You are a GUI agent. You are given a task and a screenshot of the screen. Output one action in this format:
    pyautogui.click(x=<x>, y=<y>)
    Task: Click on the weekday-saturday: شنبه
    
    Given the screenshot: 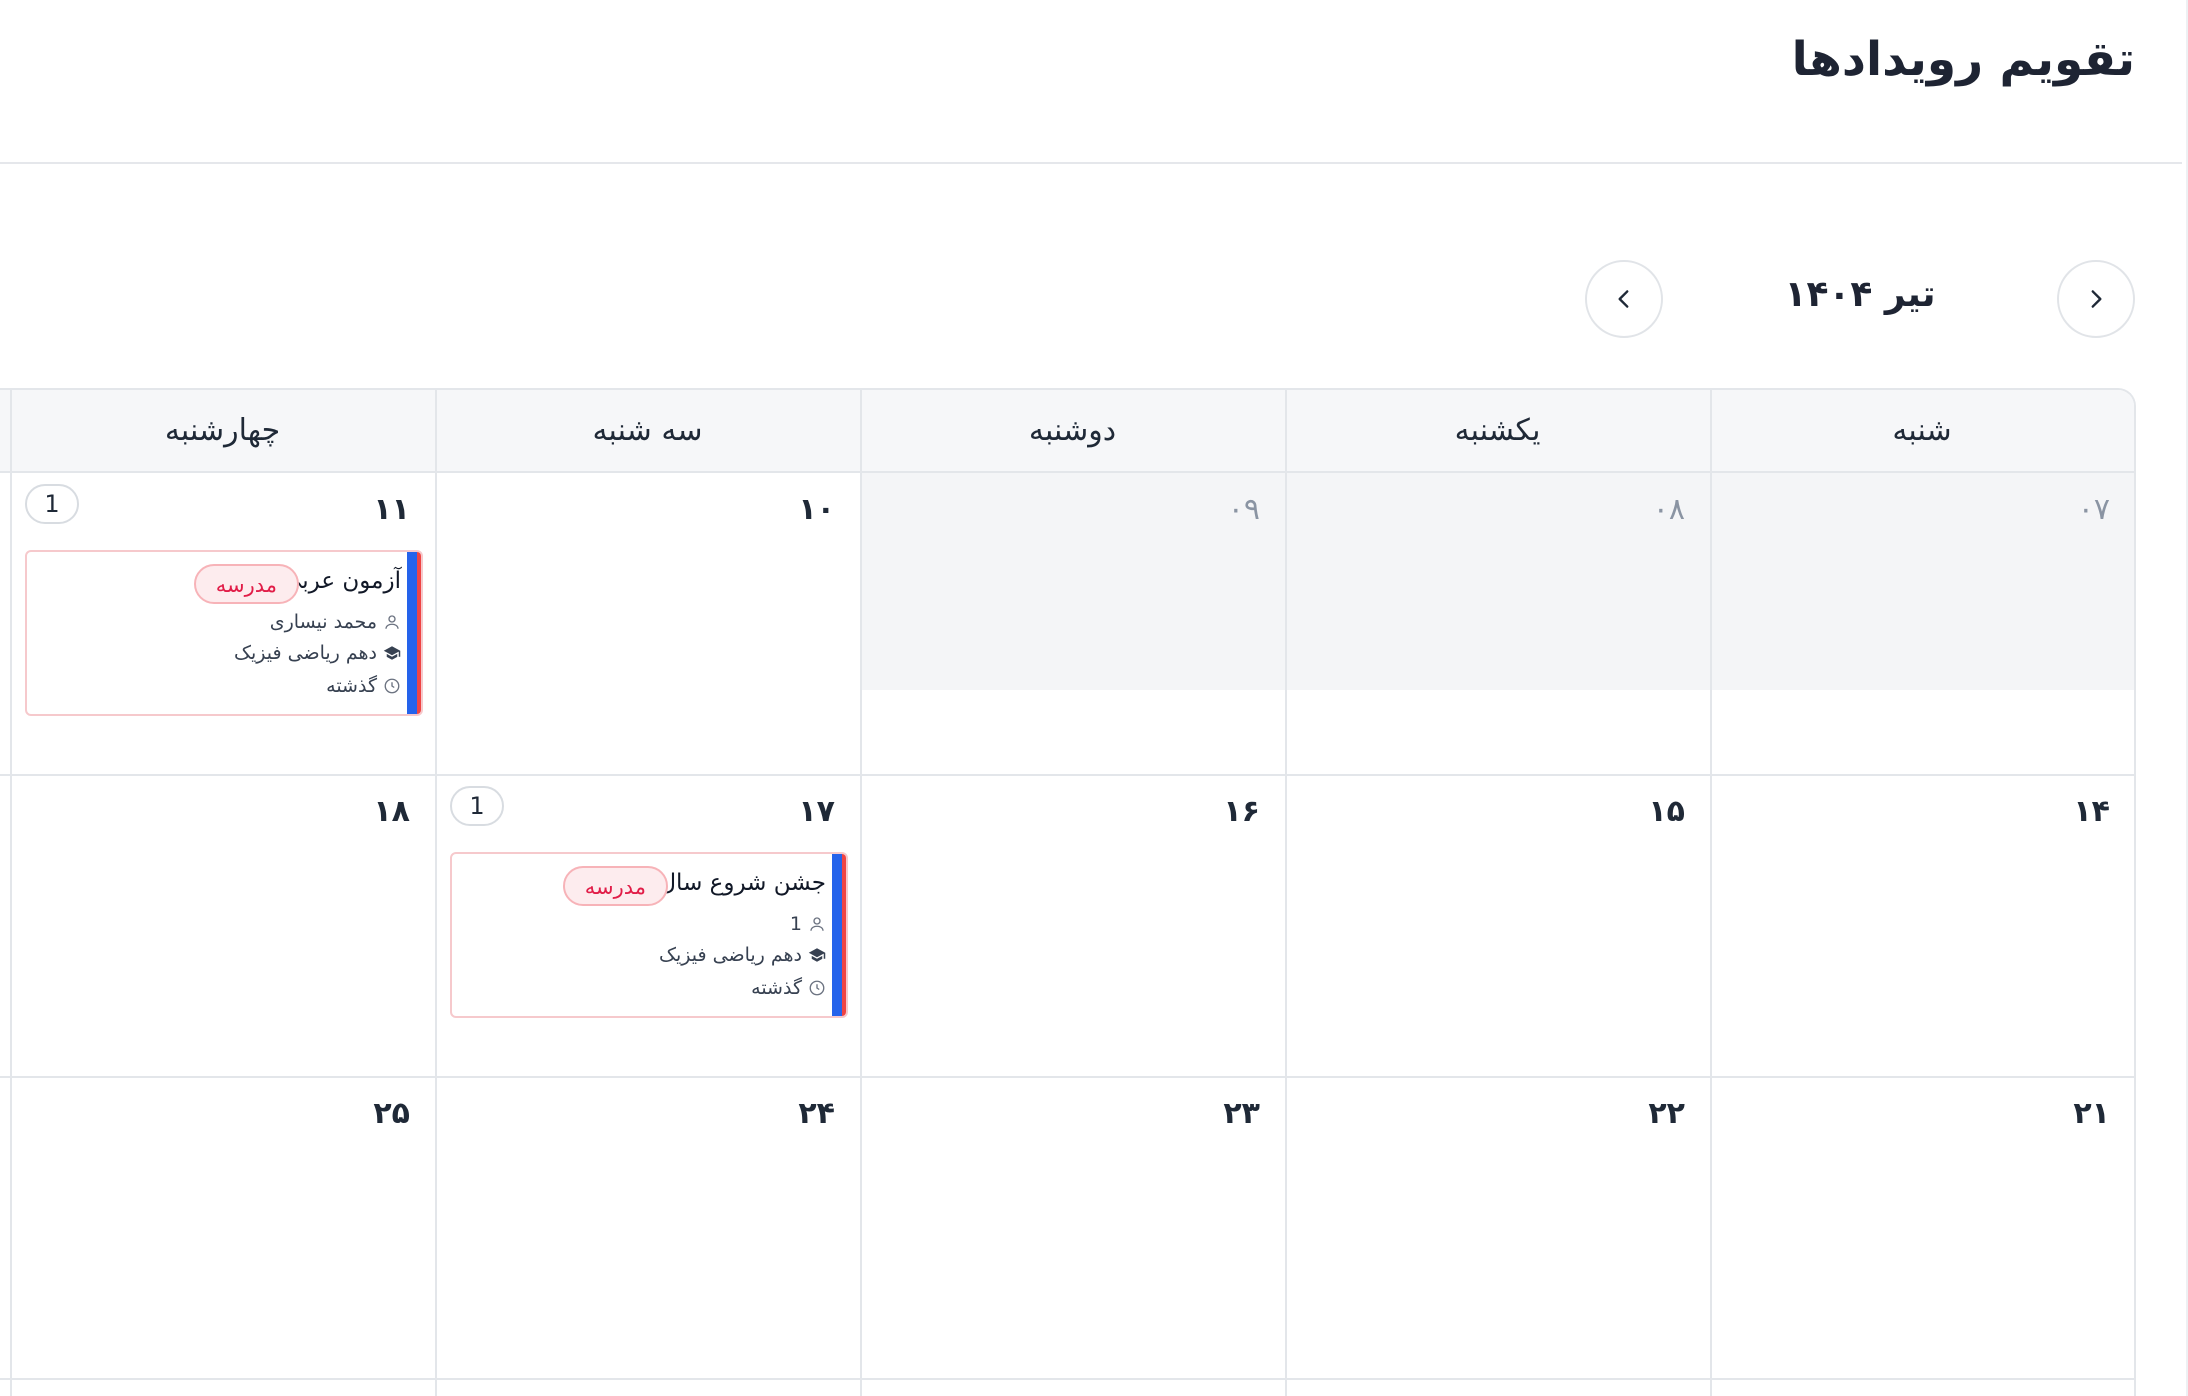 What is the action you would take?
    pyautogui.click(x=1922, y=430)
    